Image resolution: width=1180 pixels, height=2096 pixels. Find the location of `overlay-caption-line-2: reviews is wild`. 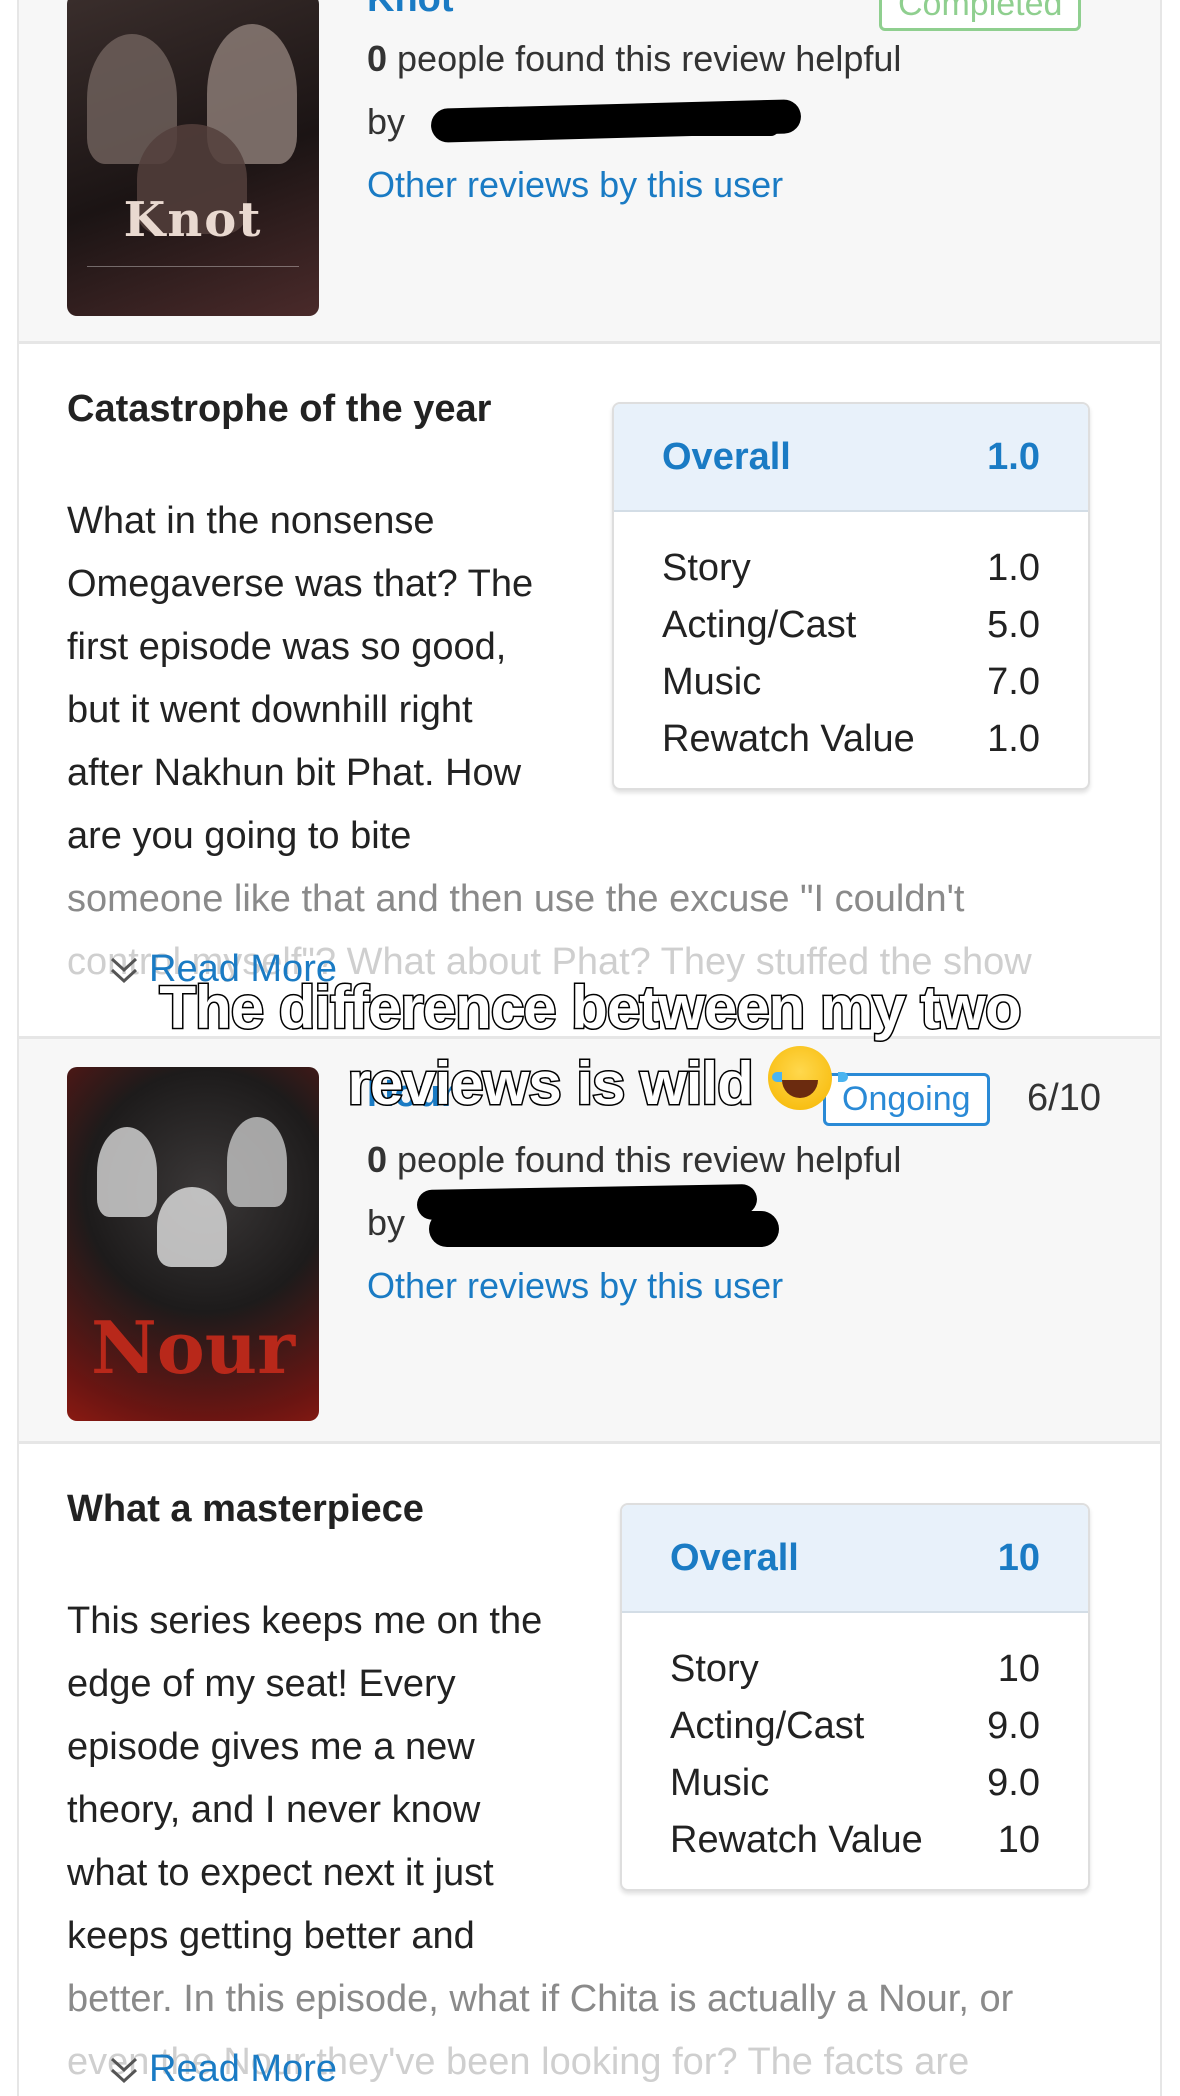

overlay-caption-line-2: reviews is wild is located at coordinates (590, 1083).